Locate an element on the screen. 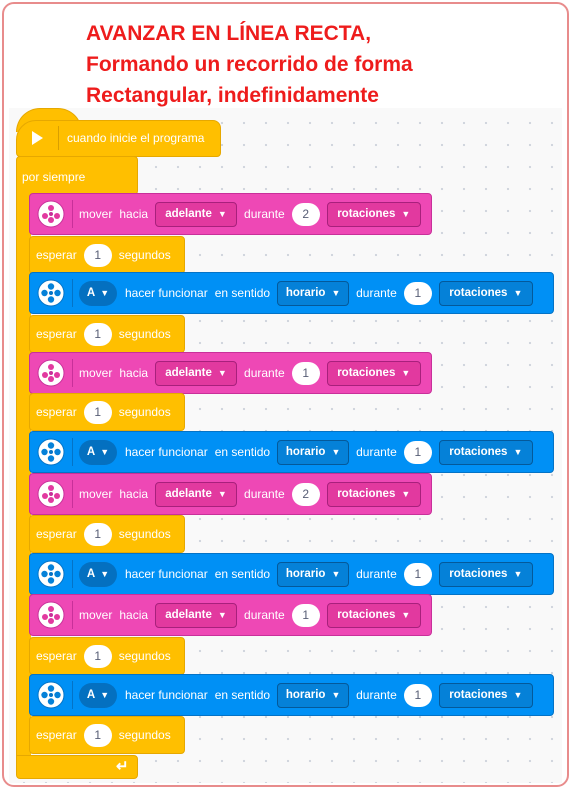 This screenshot has height=793, width=575. movement-motor-icon is located at coordinates (51, 615).